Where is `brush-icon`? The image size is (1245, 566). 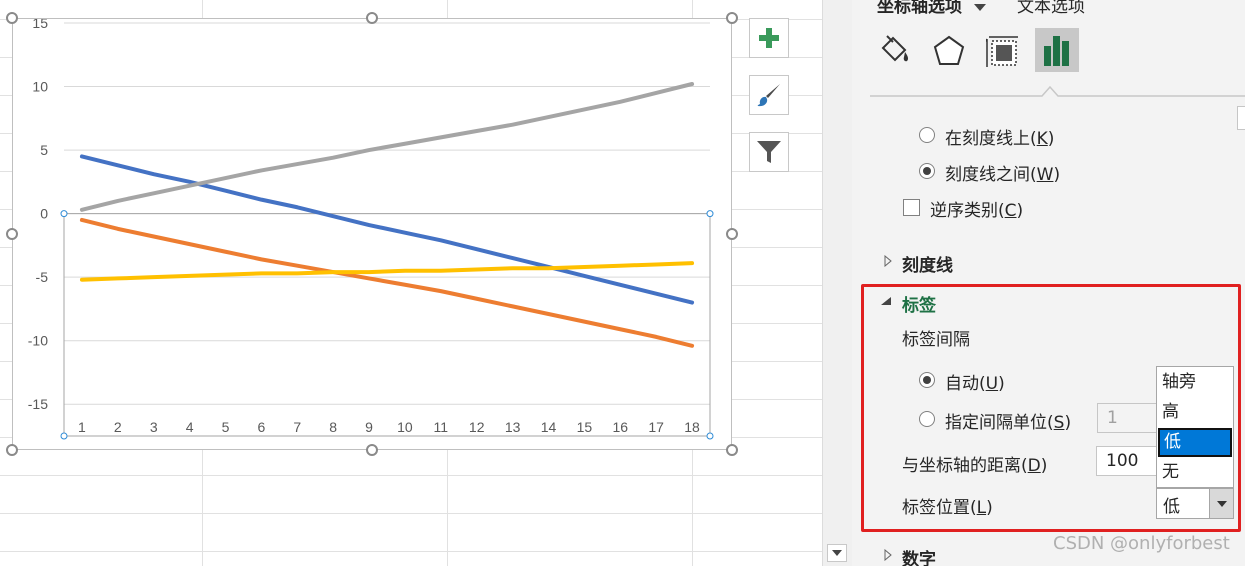 brush-icon is located at coordinates (768, 95).